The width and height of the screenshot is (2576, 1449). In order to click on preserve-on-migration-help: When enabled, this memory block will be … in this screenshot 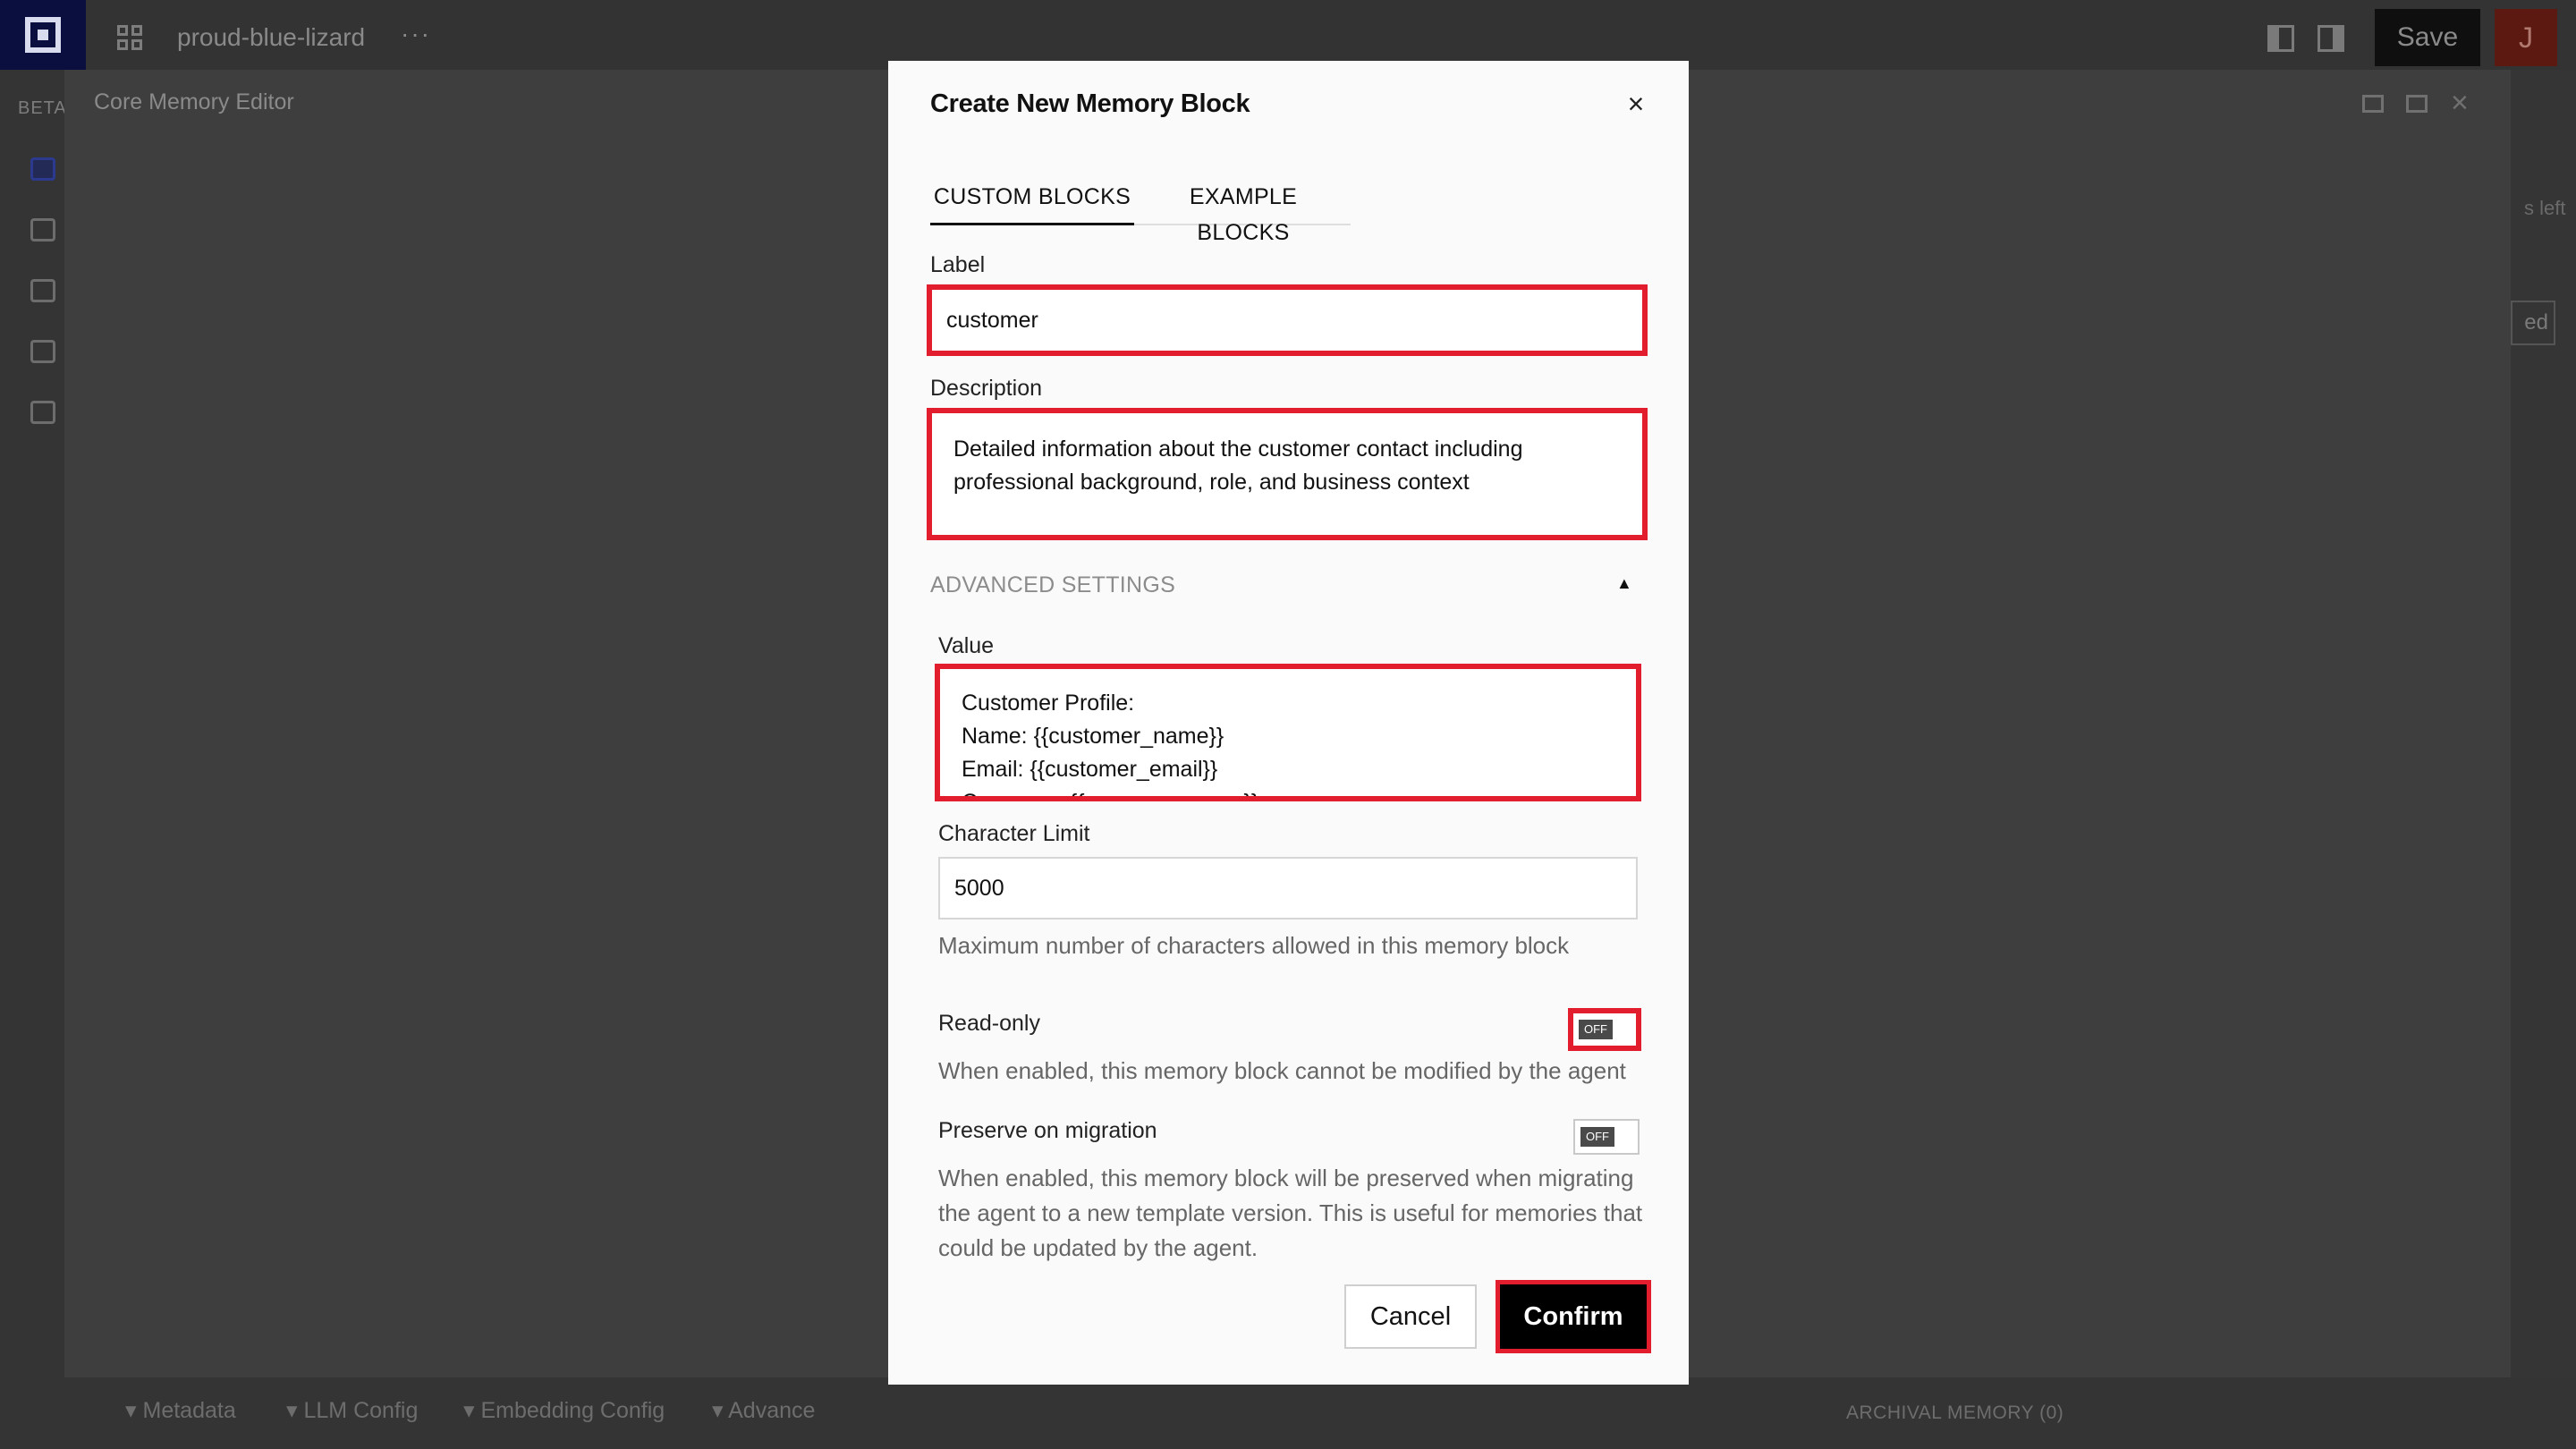, I will do `click(1290, 1213)`.